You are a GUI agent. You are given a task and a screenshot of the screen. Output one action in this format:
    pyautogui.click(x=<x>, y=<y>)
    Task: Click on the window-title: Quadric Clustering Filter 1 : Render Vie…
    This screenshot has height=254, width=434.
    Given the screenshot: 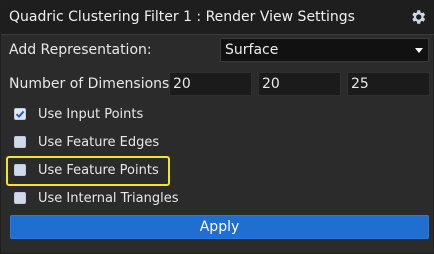 What is the action you would take?
    pyautogui.click(x=182, y=17)
    